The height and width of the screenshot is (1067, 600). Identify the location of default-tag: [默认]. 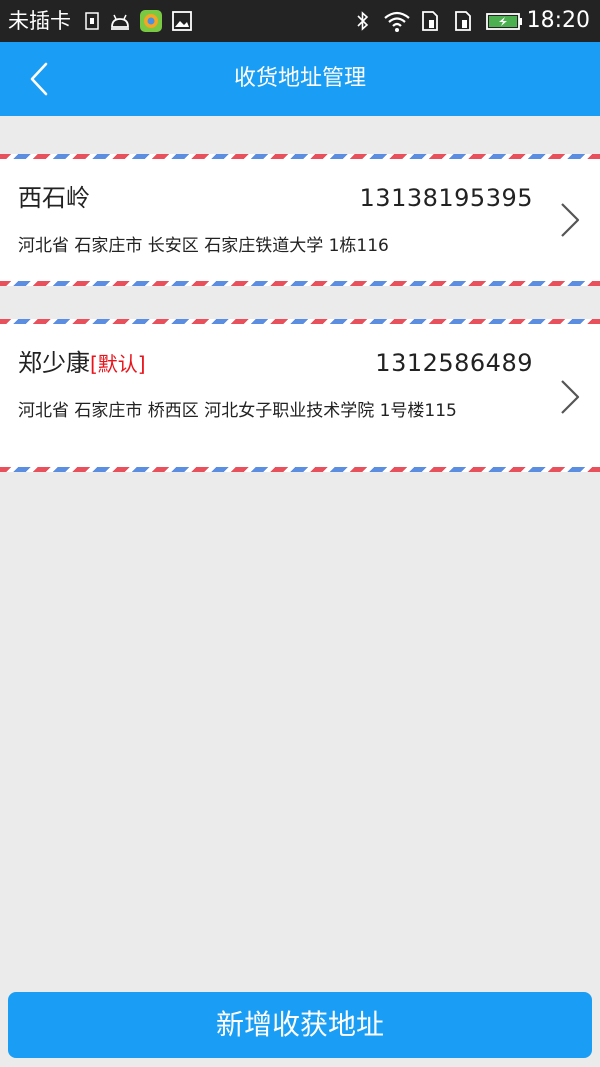
(118, 364).